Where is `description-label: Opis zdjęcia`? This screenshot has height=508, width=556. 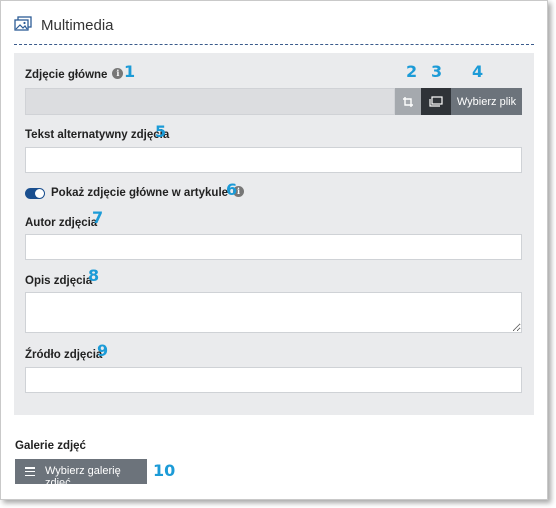 description-label: Opis zdjęcia is located at coordinates (59, 281).